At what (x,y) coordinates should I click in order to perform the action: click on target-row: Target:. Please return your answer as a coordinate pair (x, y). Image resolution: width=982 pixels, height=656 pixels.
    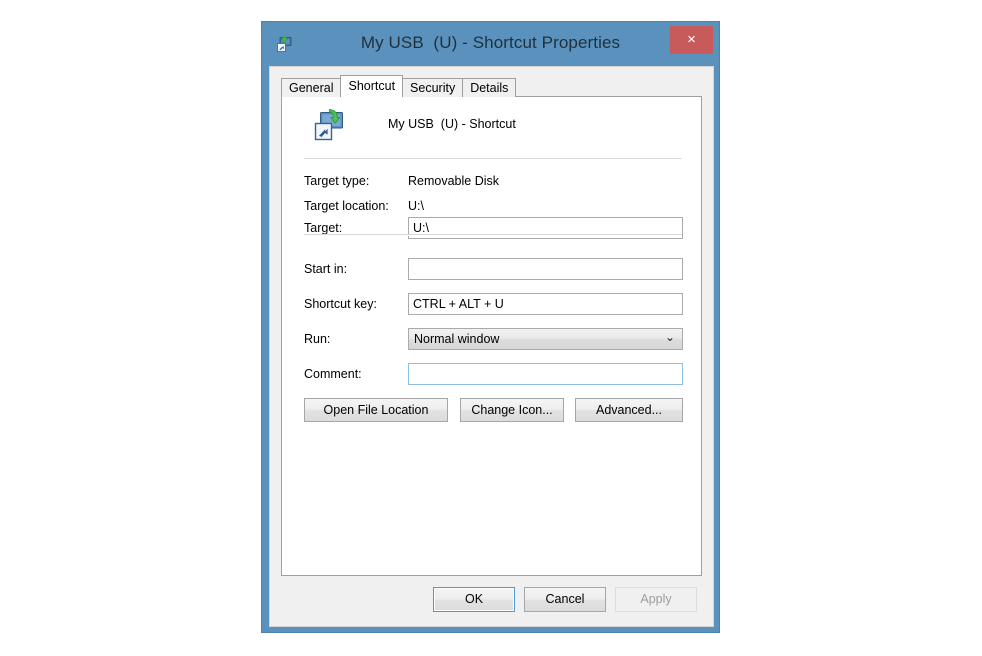
    Looking at the image, I should click on (493, 228).